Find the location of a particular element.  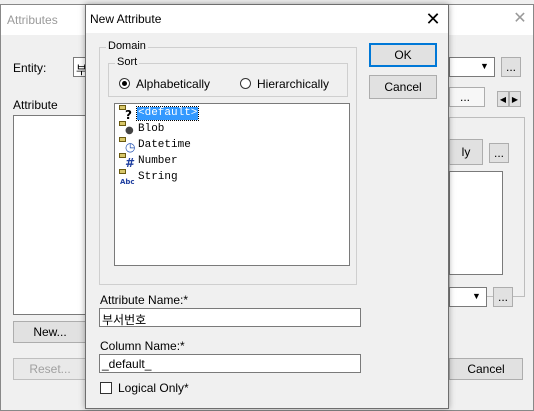

logical-only-checkbox is located at coordinates (106, 388).